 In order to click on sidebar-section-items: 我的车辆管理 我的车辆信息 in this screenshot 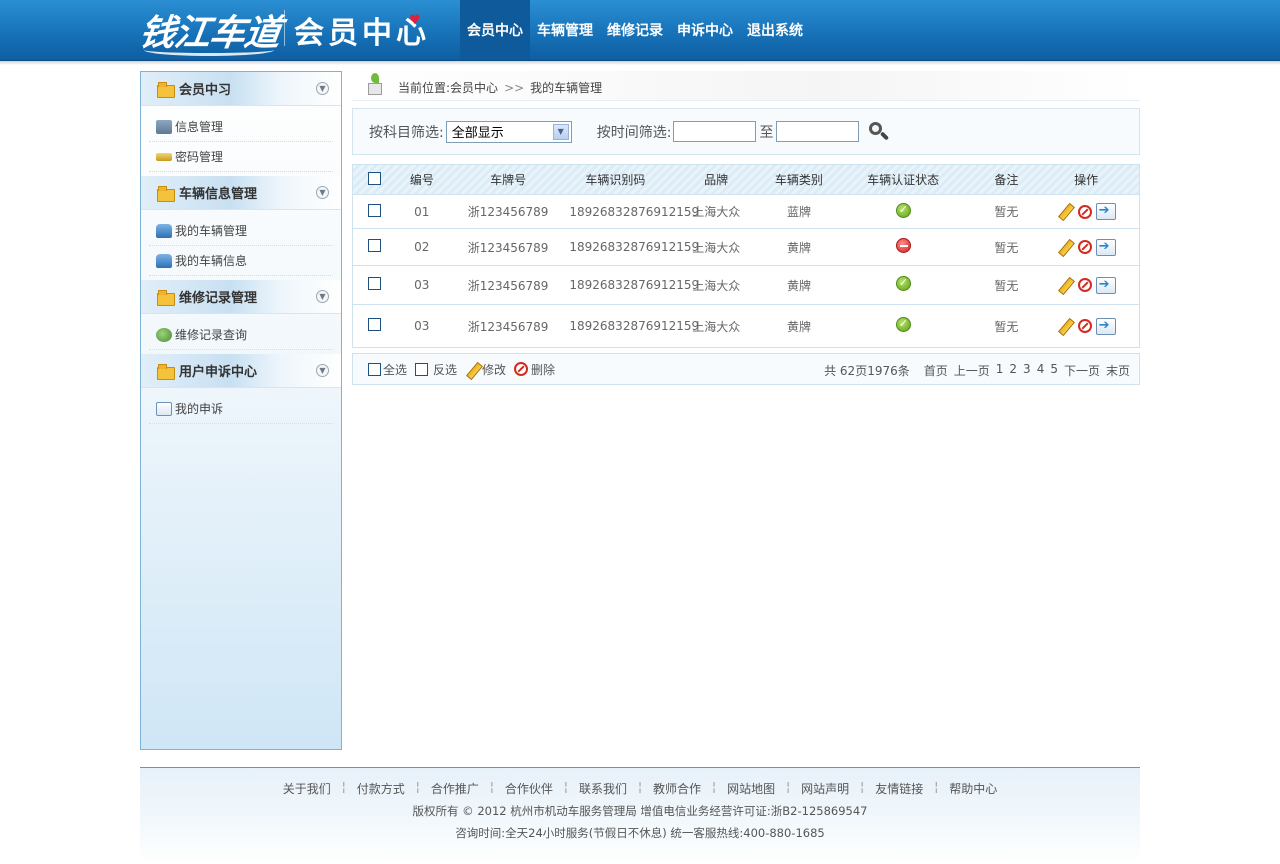, I will do `click(241, 245)`.